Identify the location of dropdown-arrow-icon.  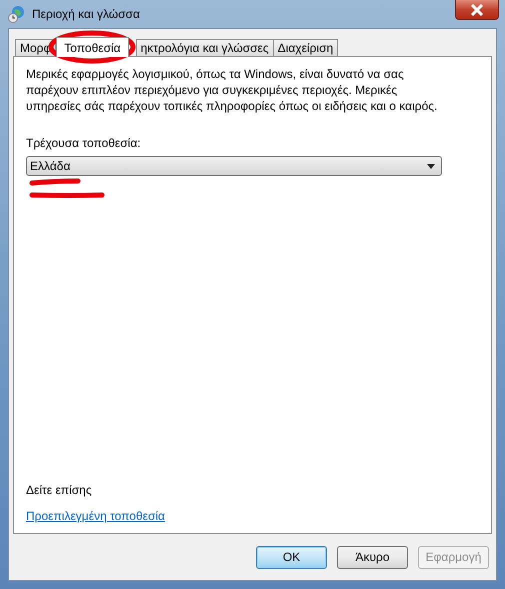
(431, 166).